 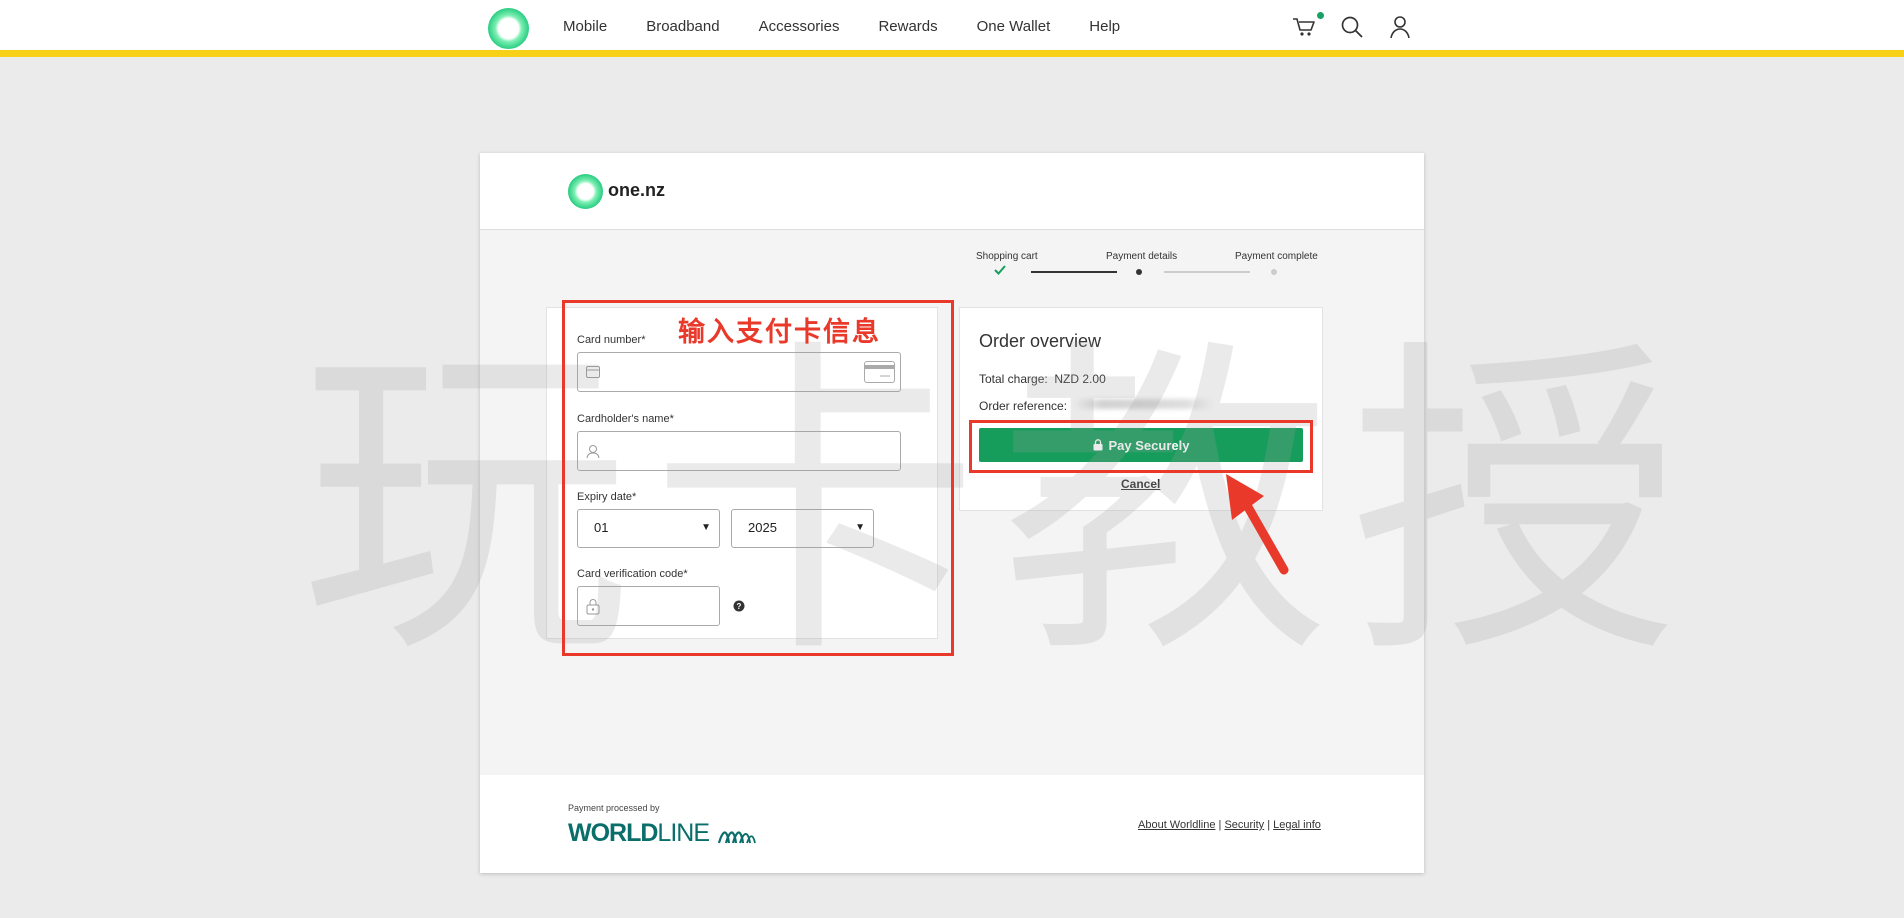 I want to click on cardholder-input, so click(x=739, y=451).